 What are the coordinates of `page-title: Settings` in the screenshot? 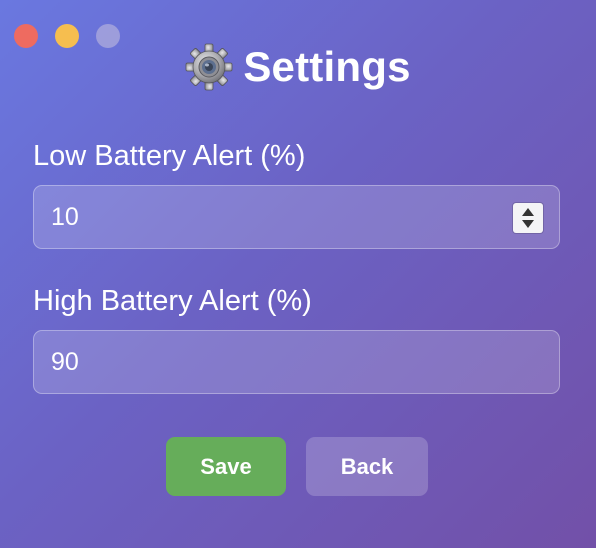 It's located at (327, 66).